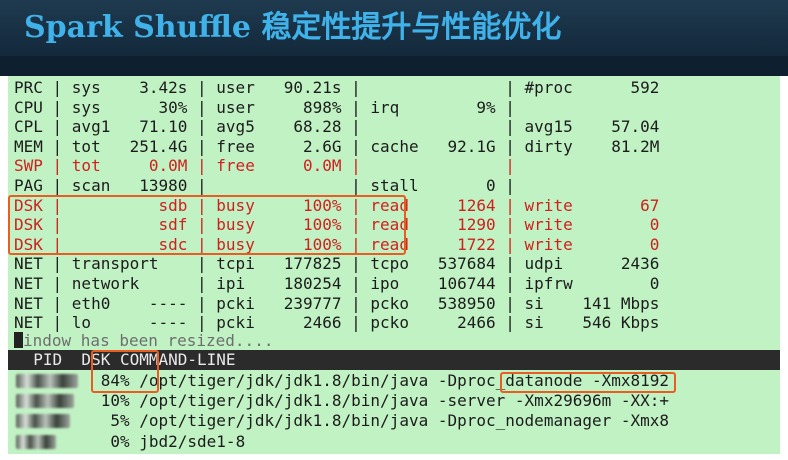 The height and width of the screenshot is (460, 788). I want to click on process-dsk: 10%, so click(77, 401).